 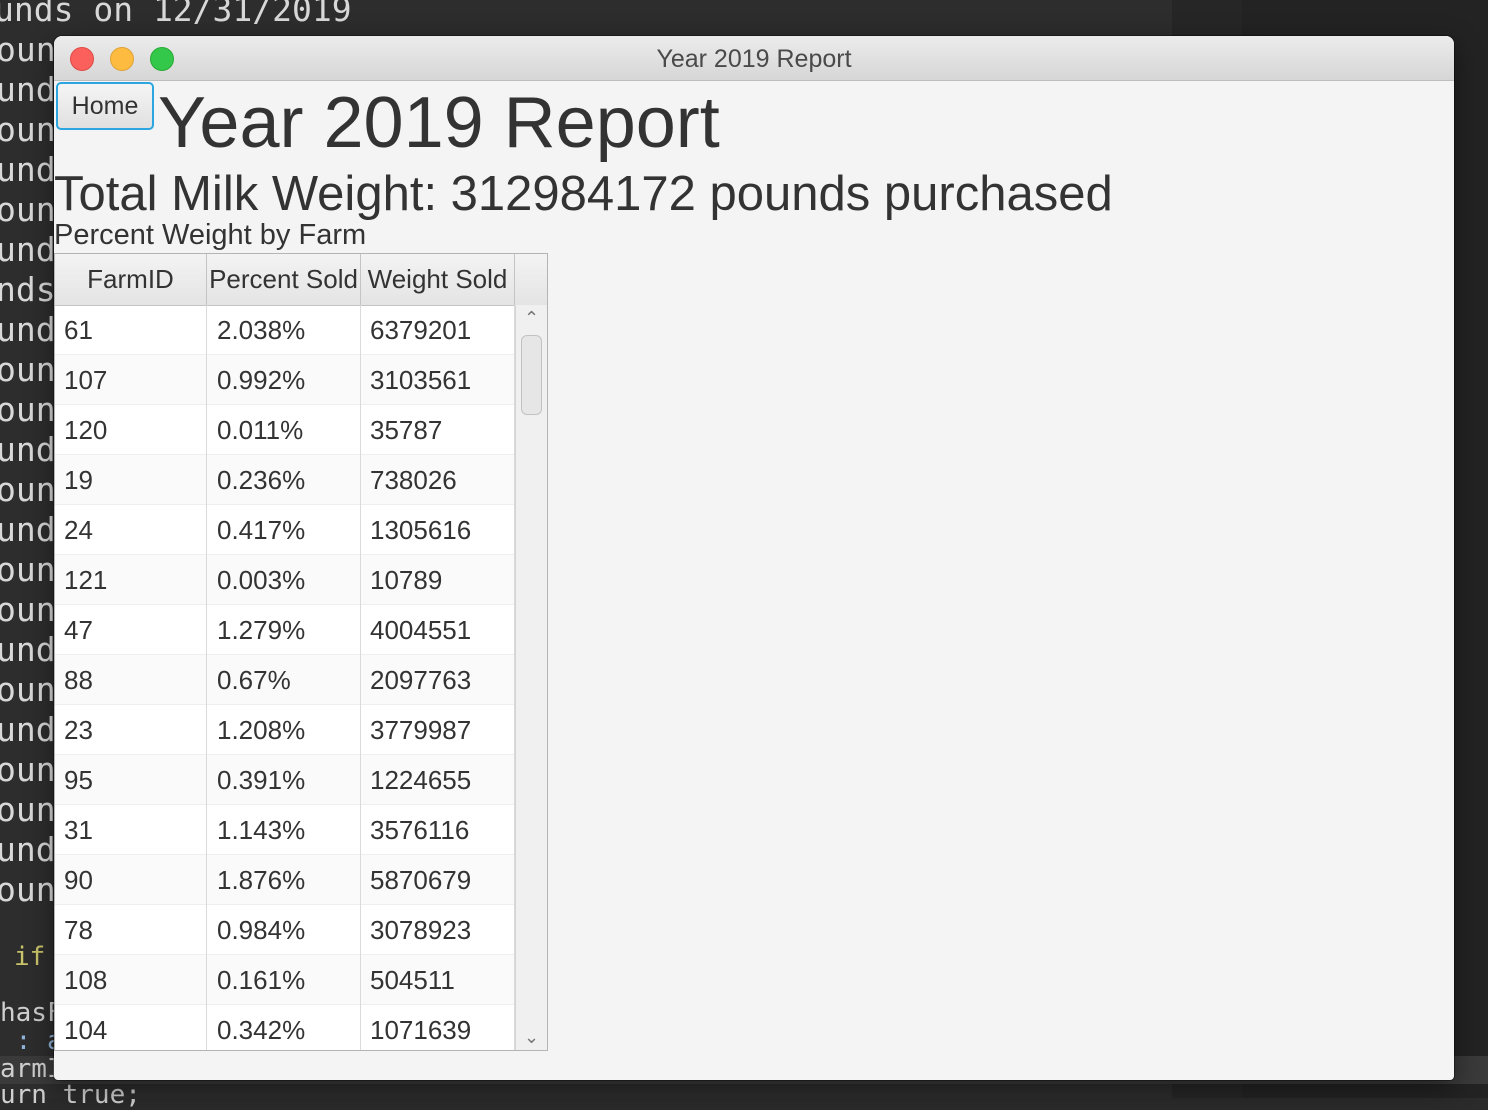 I want to click on table-row: 104 0.342% 1071639, so click(x=285, y=1027).